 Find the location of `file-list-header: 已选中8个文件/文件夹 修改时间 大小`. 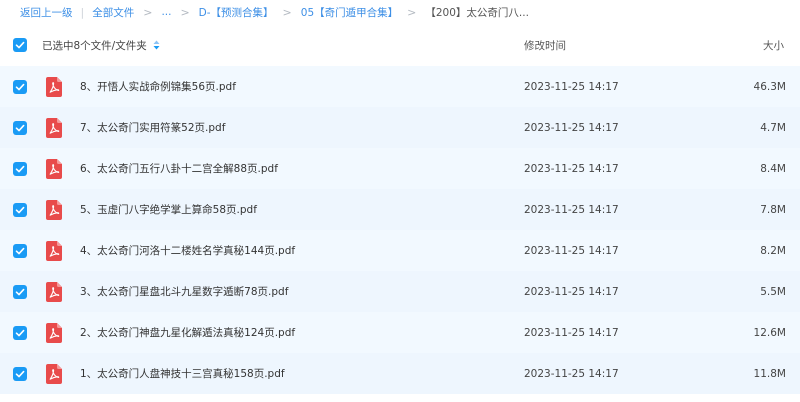

file-list-header: 已选中8个文件/文件夹 修改时间 大小 is located at coordinates (400, 45).